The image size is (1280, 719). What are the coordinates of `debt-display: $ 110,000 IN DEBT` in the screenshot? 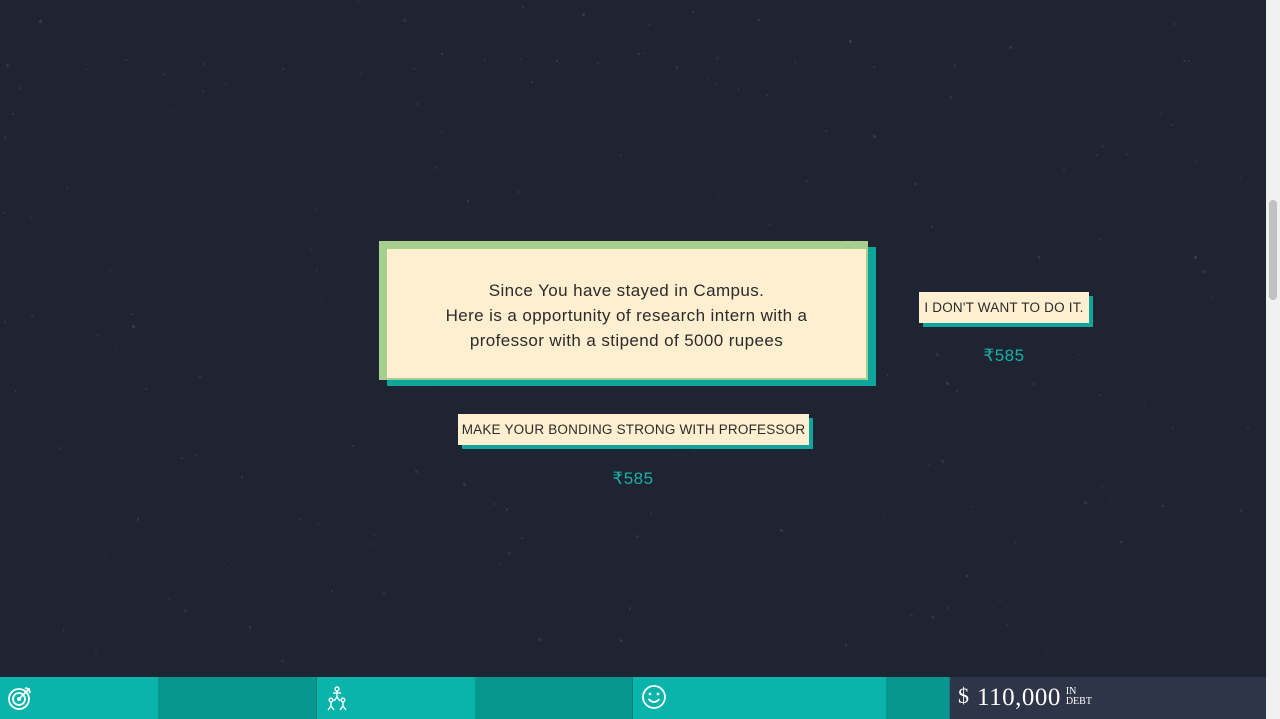 It's located at (1108, 698).